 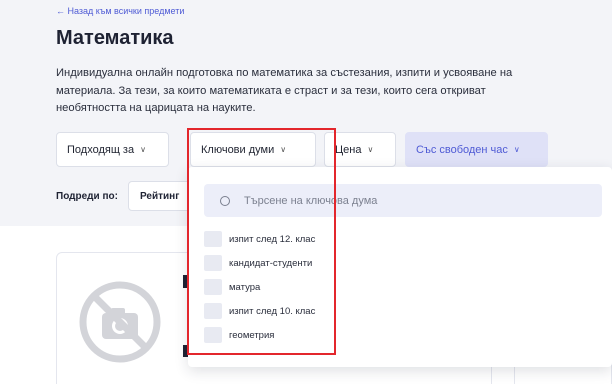 I want to click on page-title: Математика, so click(x=115, y=38).